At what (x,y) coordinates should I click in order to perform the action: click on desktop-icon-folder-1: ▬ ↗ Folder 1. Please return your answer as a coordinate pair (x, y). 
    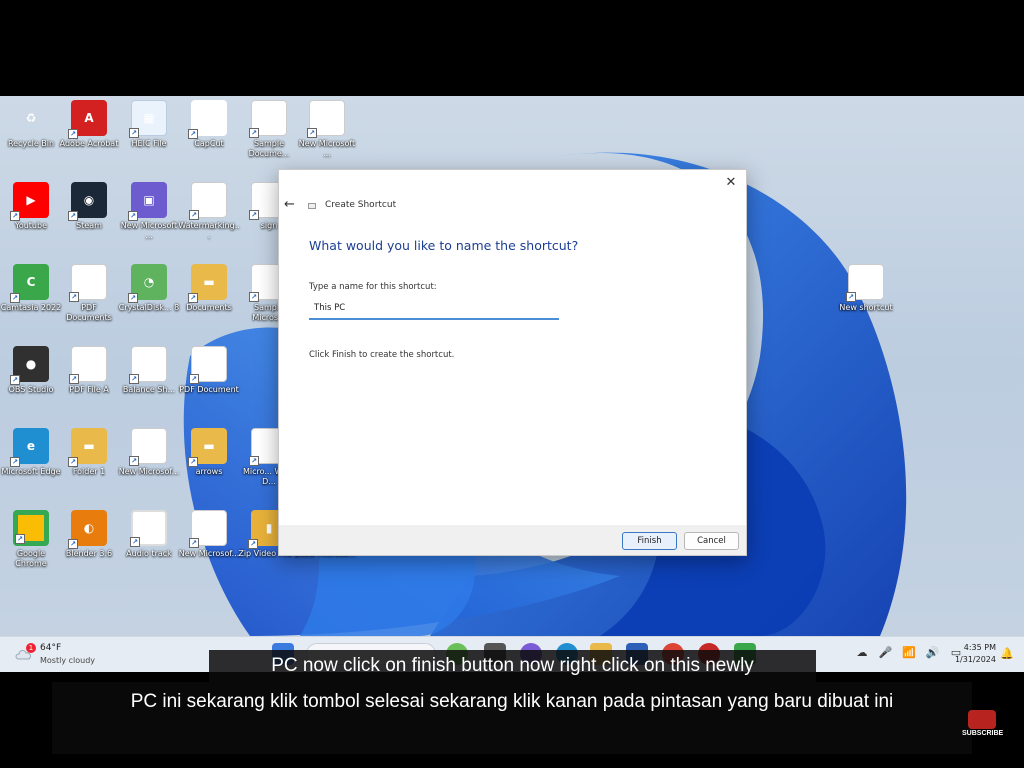
    Looking at the image, I should click on (89, 452).